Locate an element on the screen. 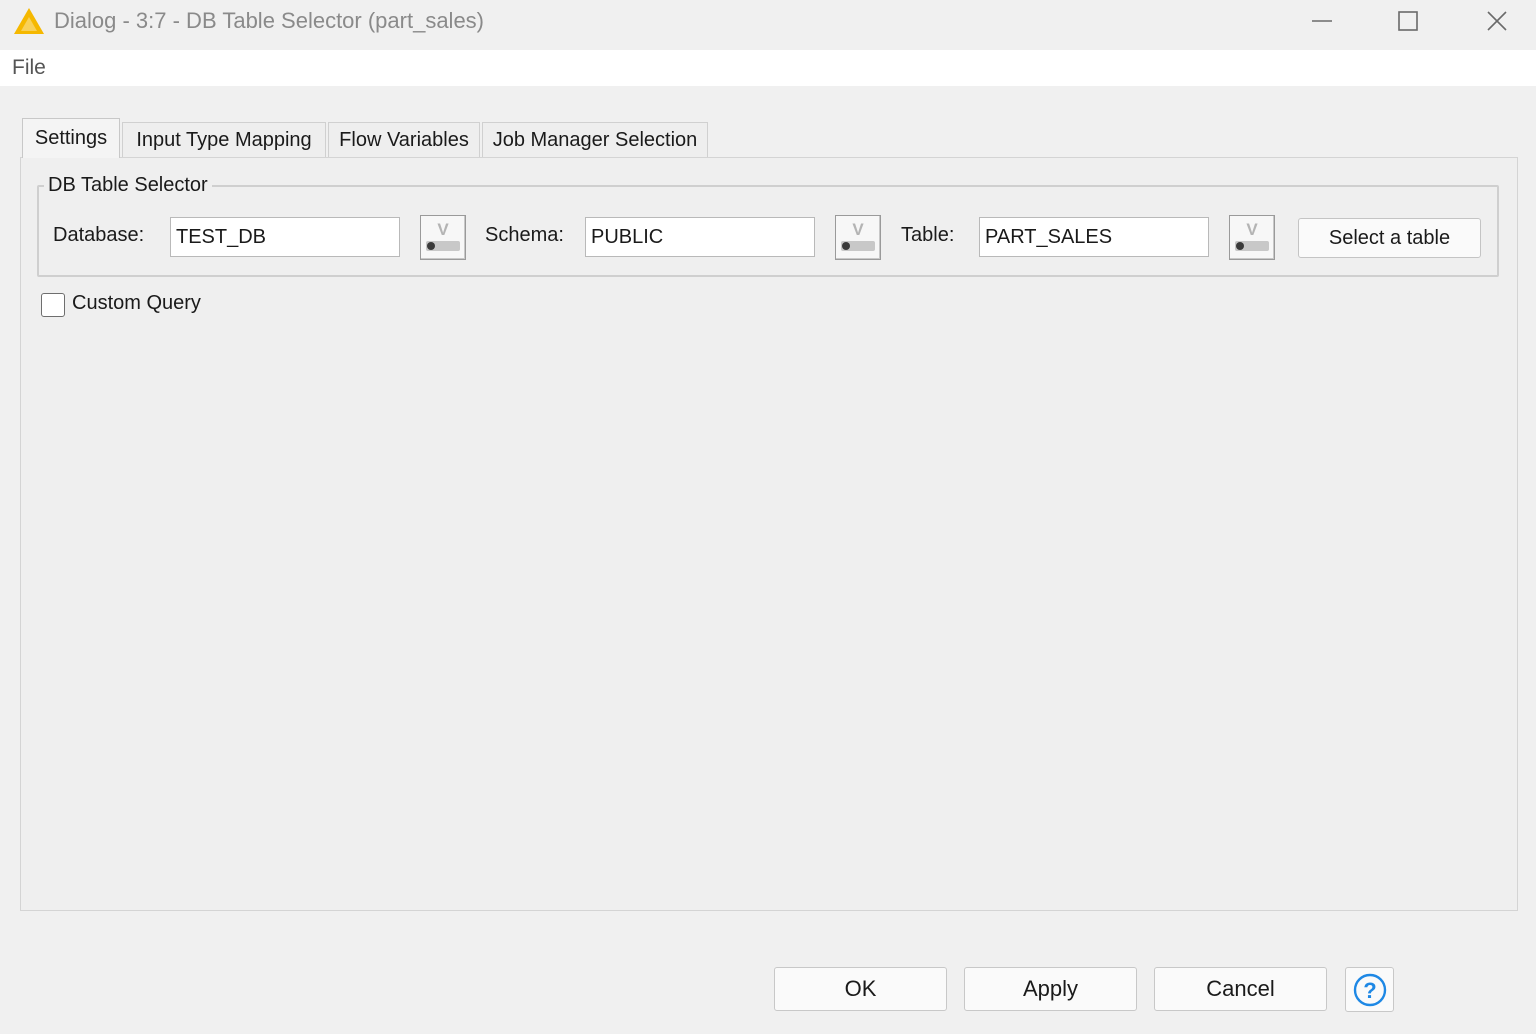 The width and height of the screenshot is (1536, 1034). minimize-button is located at coordinates (1322, 21).